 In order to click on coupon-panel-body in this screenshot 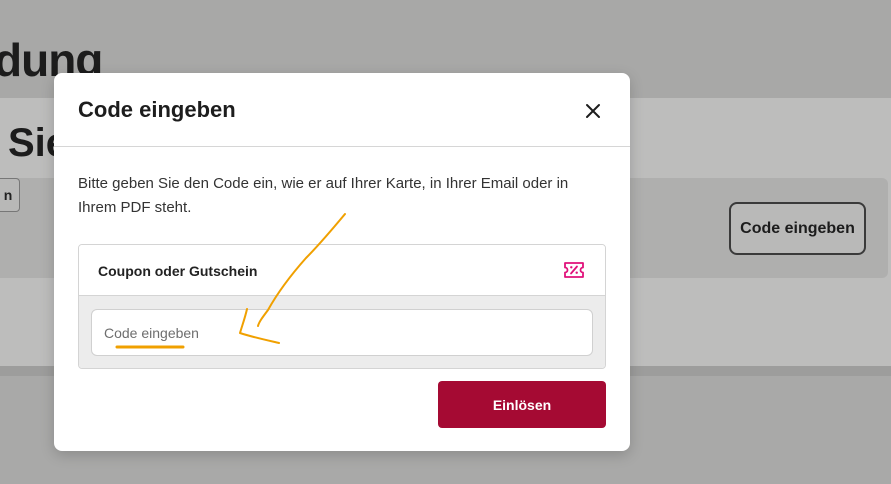, I will do `click(342, 332)`.